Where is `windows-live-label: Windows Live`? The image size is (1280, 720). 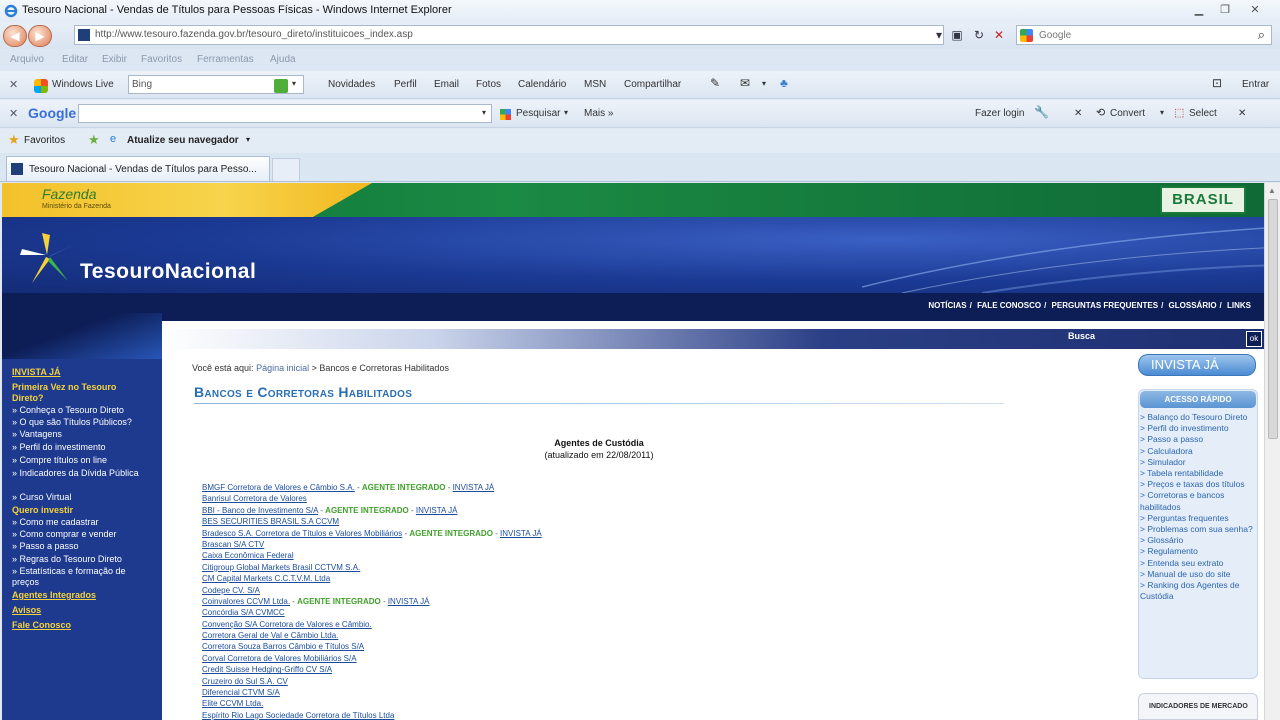 windows-live-label: Windows Live is located at coordinates (83, 84).